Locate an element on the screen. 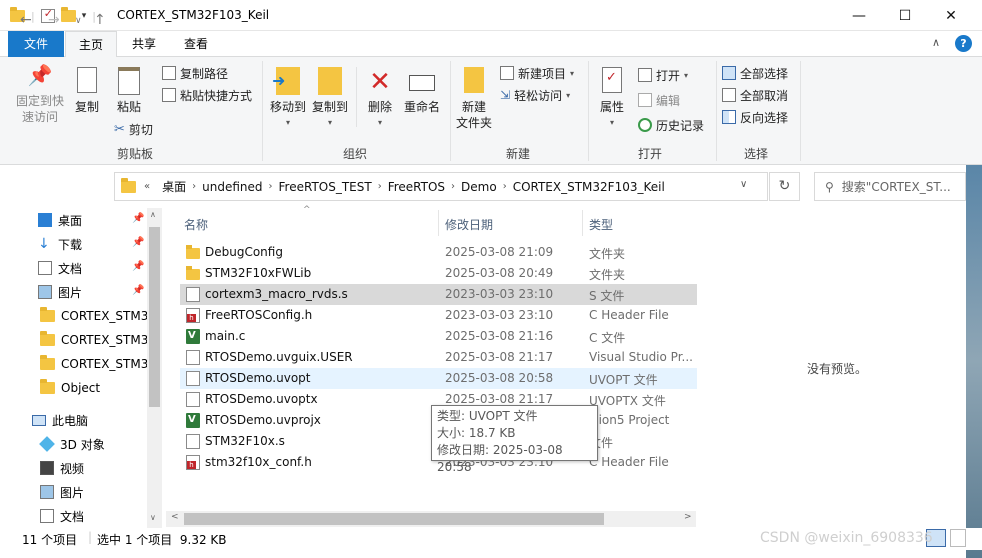  breadcrumb-current: CORTEX_STM32F103_Keil is located at coordinates (589, 187).